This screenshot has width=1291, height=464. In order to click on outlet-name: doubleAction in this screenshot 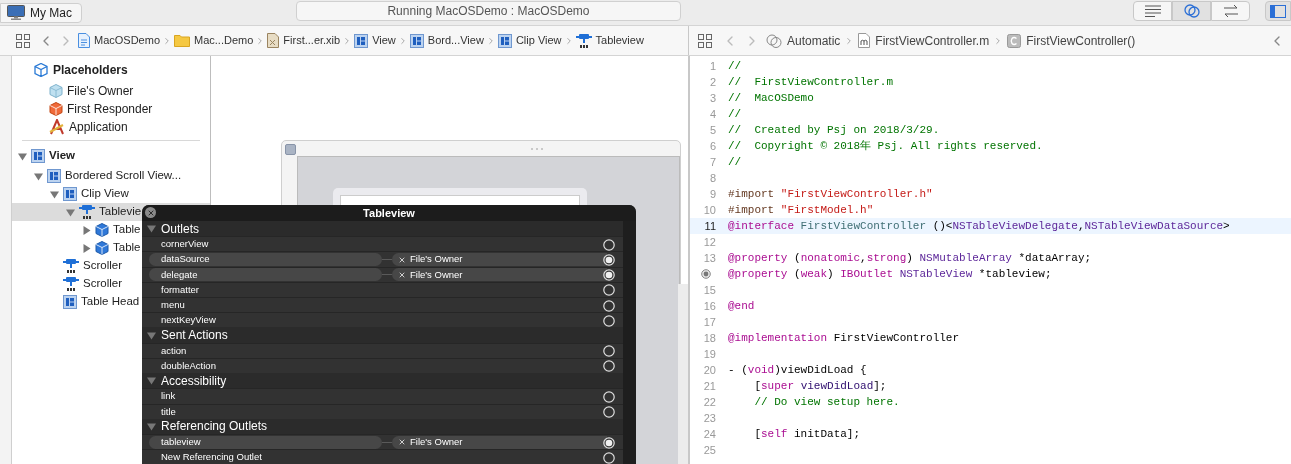, I will do `click(188, 365)`.